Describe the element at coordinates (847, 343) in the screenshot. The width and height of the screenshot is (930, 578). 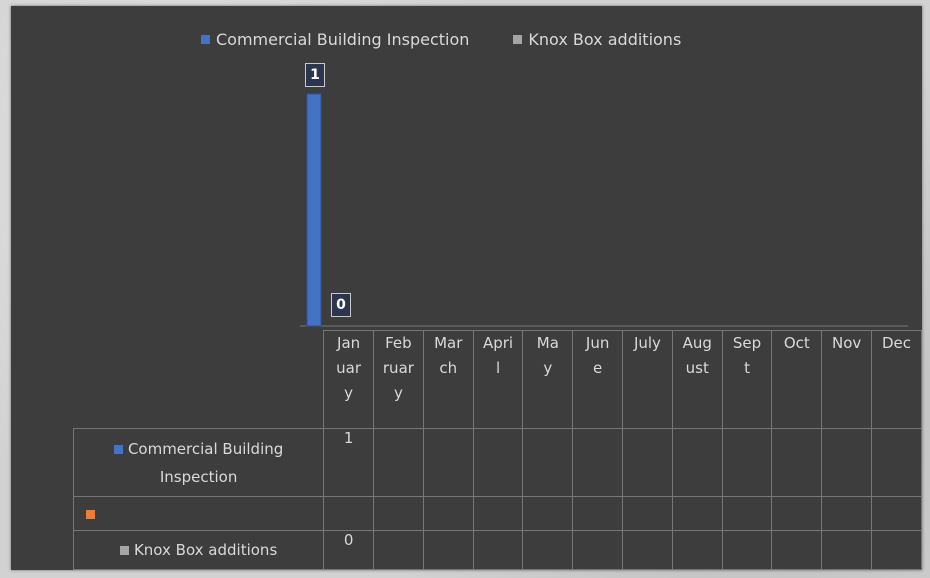
I see `month-label-part: Nov` at that location.